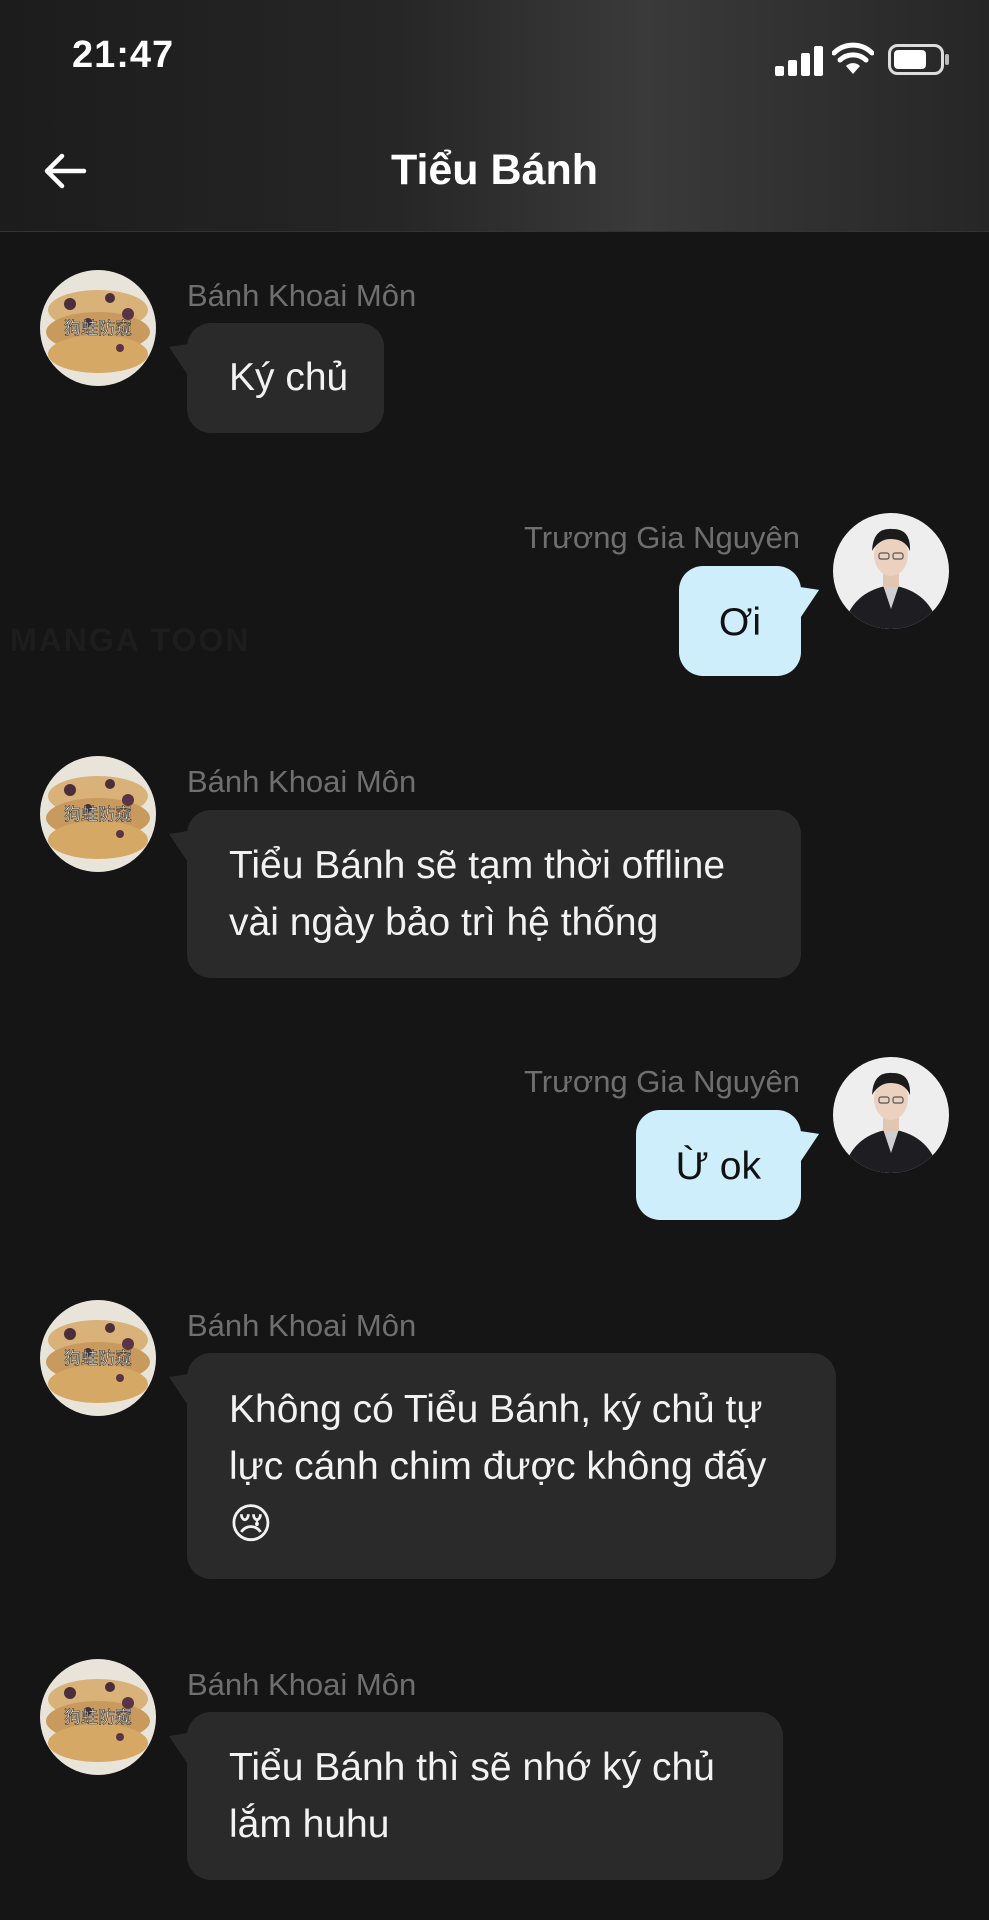 This screenshot has width=989, height=1920. Describe the element at coordinates (496, 1409) in the screenshot. I see `message-text-line: Không có Tiểu Bánh, ký chủ tự` at that location.